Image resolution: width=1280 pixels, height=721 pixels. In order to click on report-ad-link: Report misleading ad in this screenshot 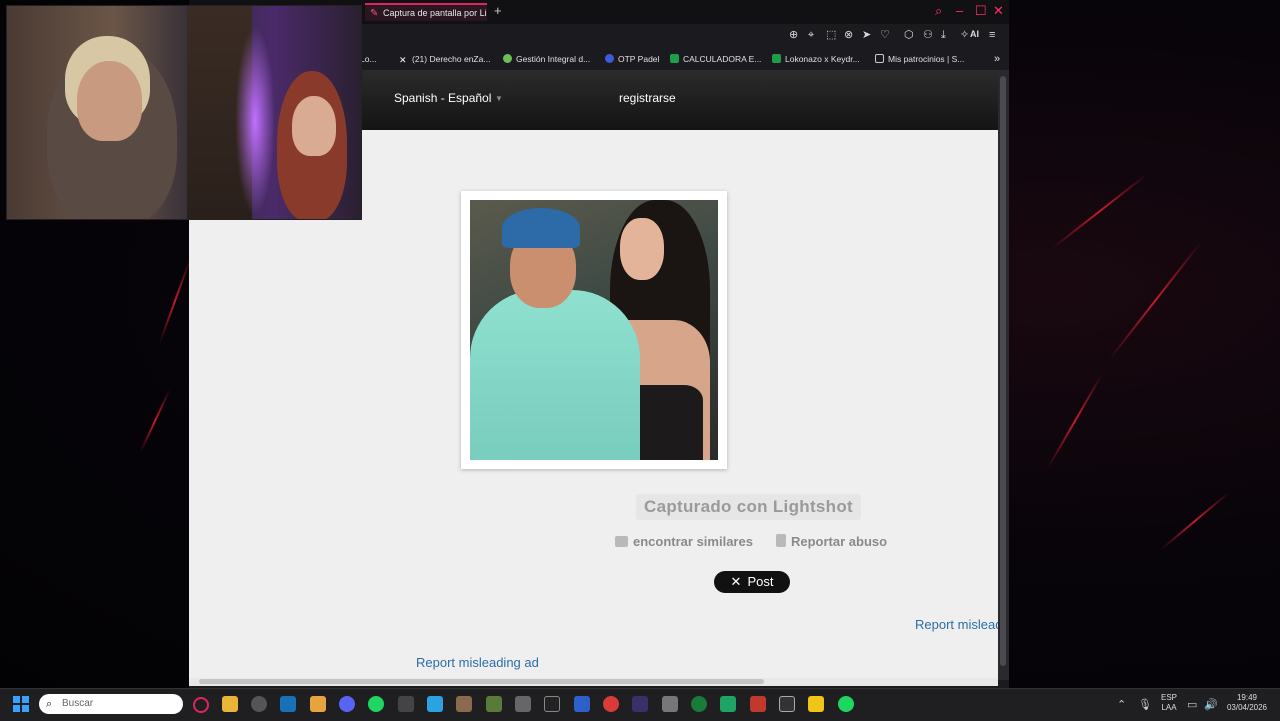, I will do `click(477, 662)`.